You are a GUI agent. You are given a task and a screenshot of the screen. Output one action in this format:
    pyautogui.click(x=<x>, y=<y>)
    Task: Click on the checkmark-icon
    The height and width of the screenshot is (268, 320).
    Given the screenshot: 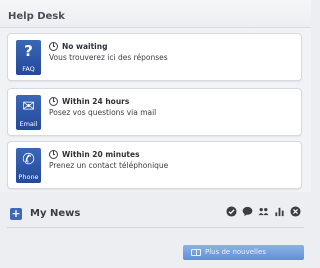 What is the action you would take?
    pyautogui.click(x=231, y=211)
    